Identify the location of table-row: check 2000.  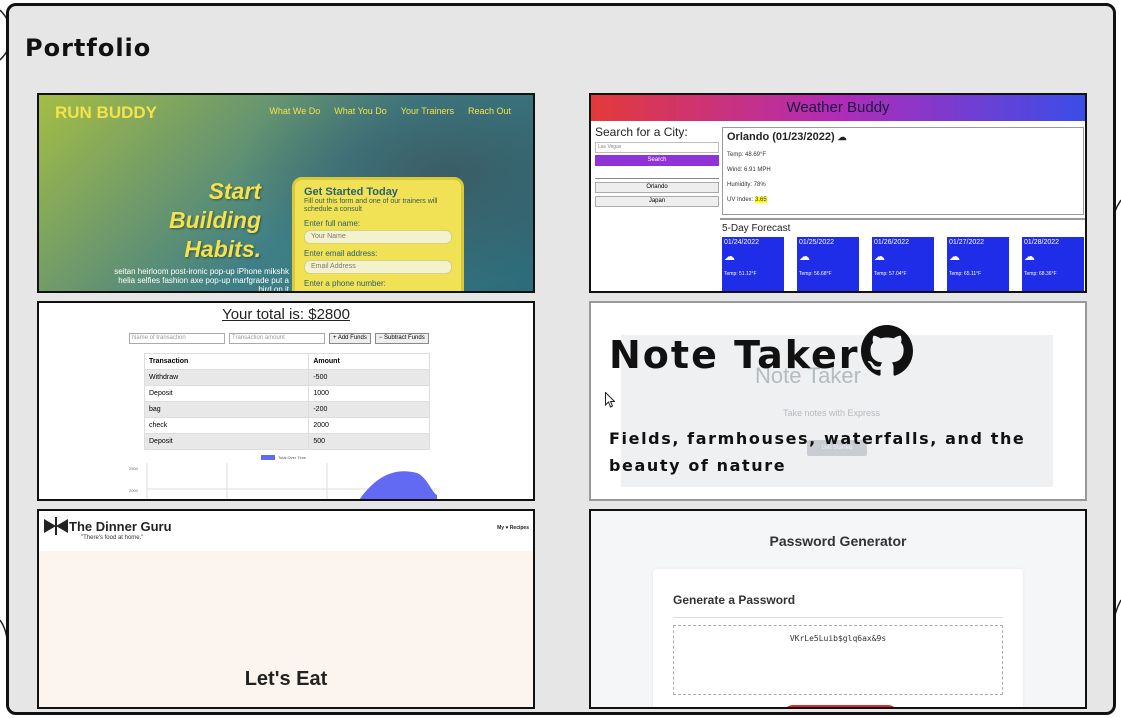
(286, 425).